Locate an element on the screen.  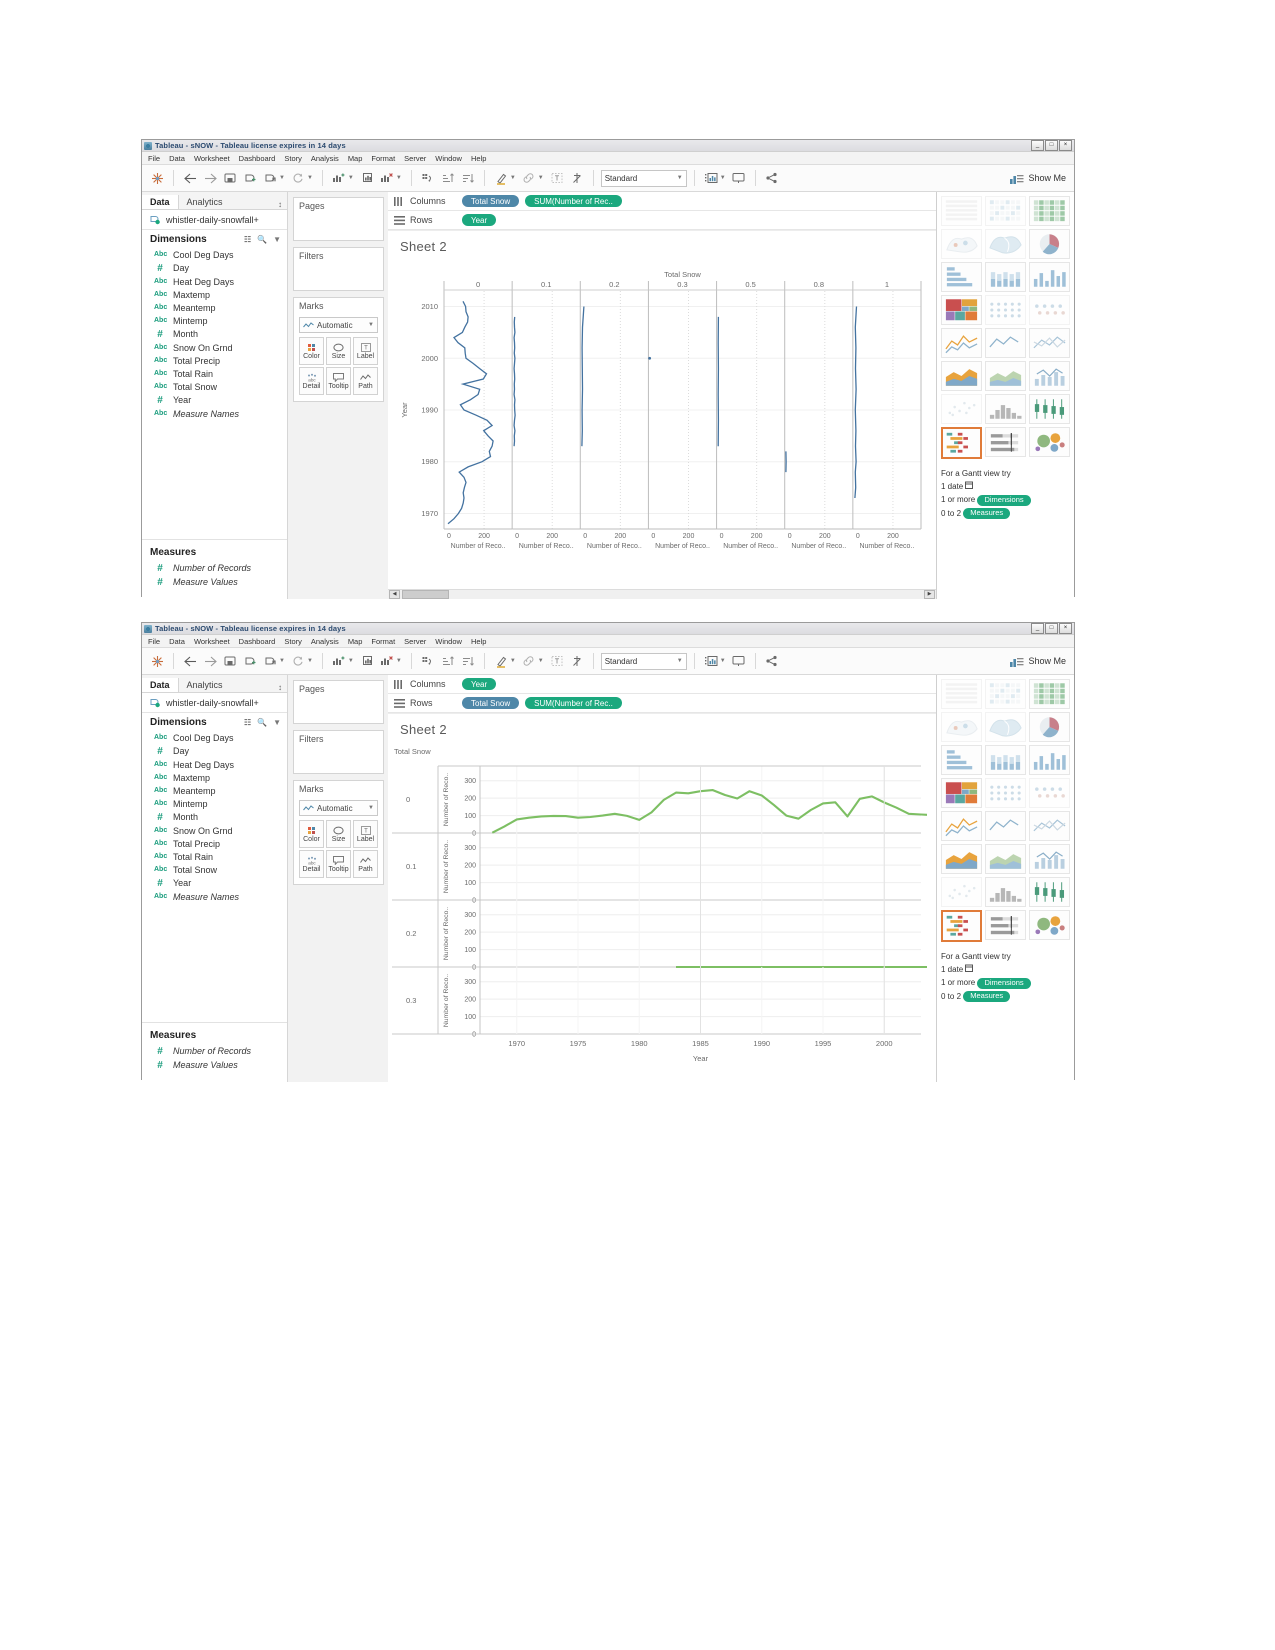
columns-shelf-2: Columns Year is located at coordinates (662, 684).